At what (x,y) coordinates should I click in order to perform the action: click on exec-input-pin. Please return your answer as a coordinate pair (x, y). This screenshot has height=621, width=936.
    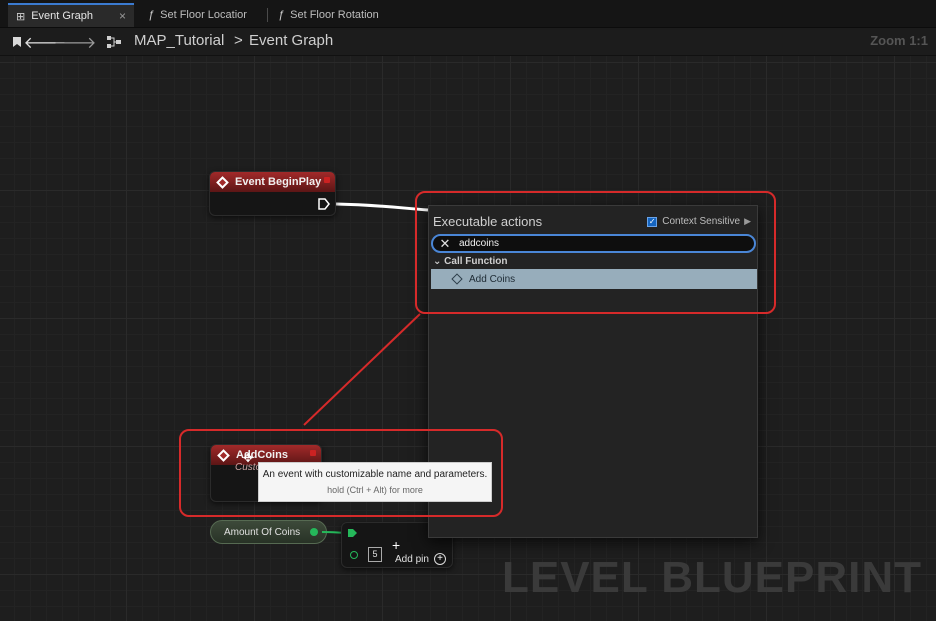
    Looking at the image, I should click on (353, 533).